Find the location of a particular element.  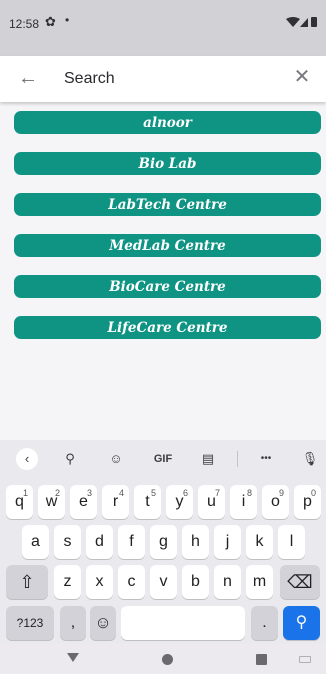

key-i: i8 is located at coordinates (243, 502).